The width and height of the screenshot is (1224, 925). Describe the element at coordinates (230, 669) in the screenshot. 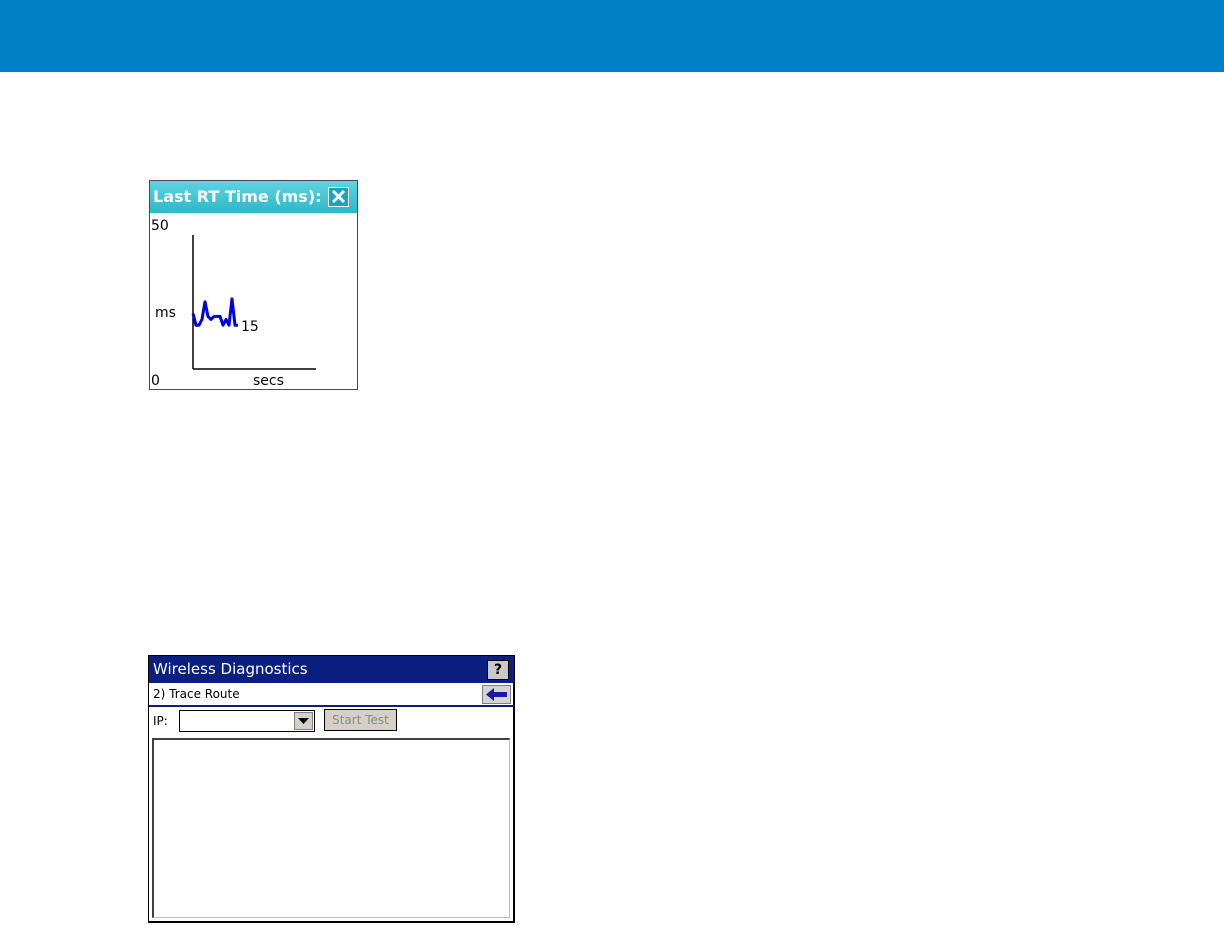

I see `wd-title: Wireless Diagnostics` at that location.